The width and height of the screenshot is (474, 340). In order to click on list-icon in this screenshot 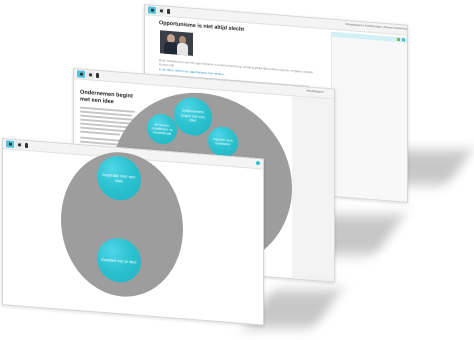, I will do `click(161, 11)`.